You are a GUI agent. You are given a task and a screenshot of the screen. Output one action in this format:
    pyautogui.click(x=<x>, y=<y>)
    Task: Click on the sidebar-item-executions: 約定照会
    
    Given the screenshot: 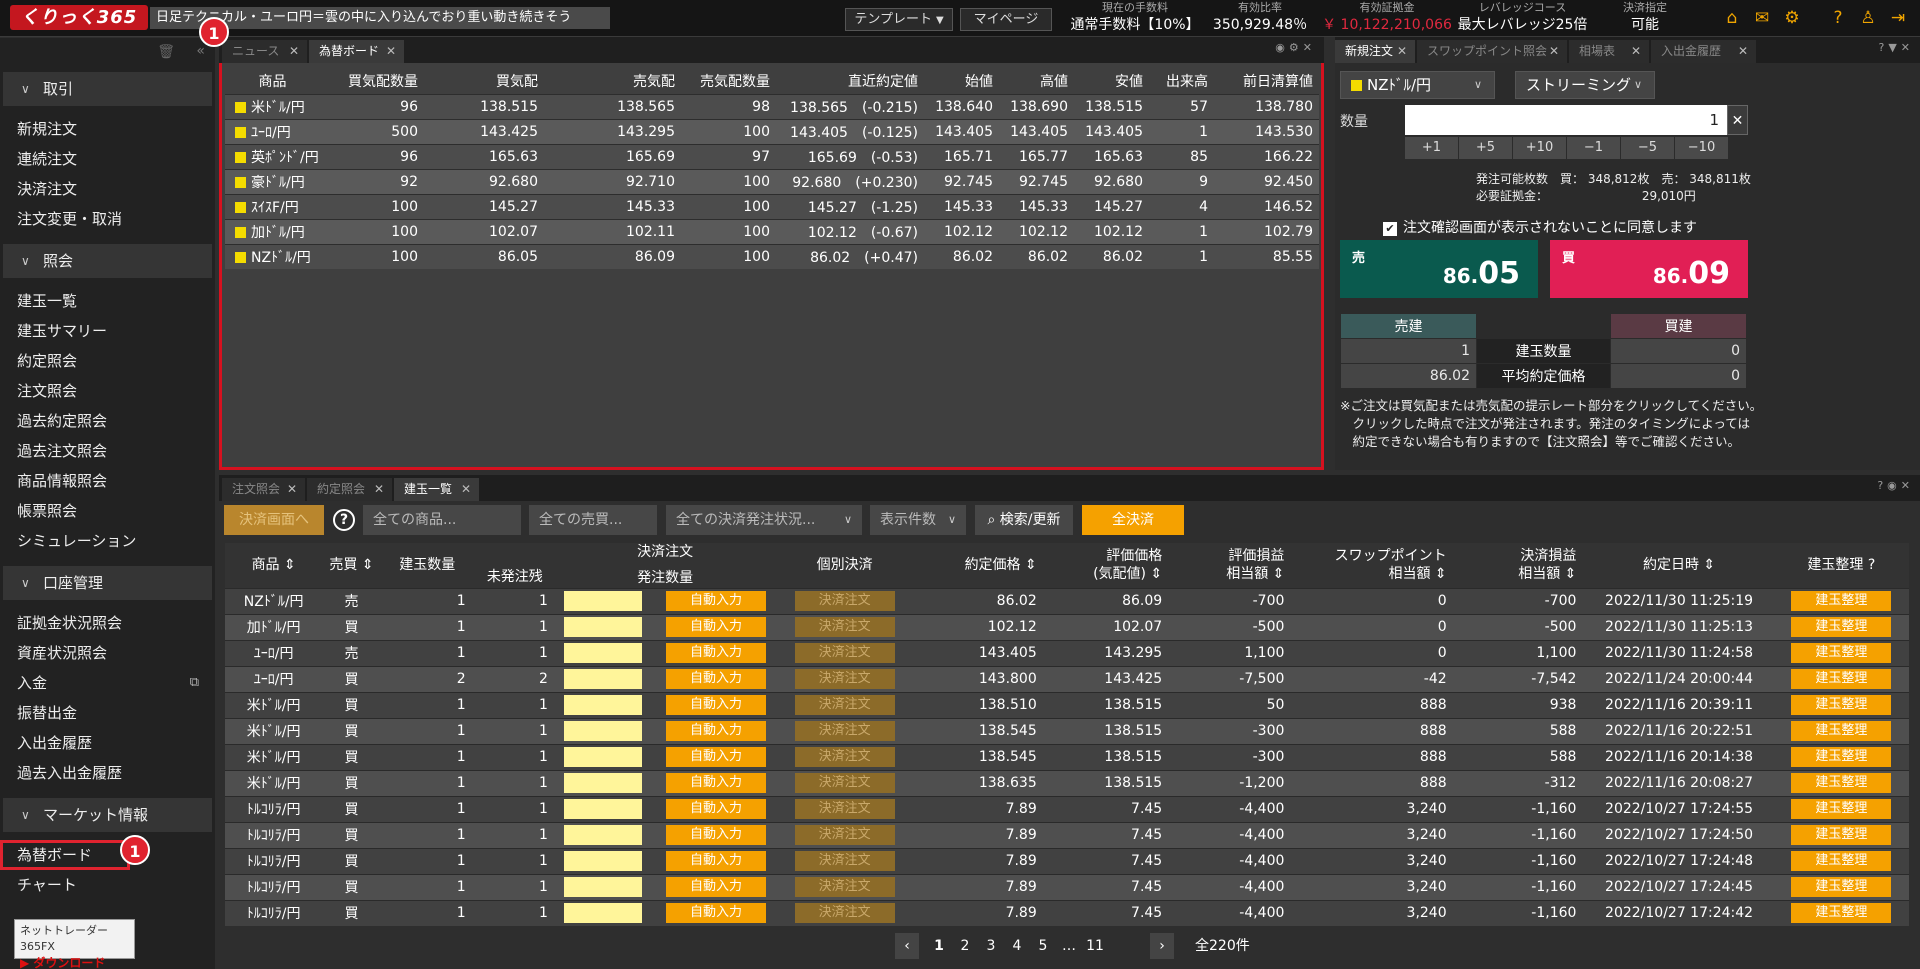 What is the action you would take?
    pyautogui.click(x=107, y=361)
    